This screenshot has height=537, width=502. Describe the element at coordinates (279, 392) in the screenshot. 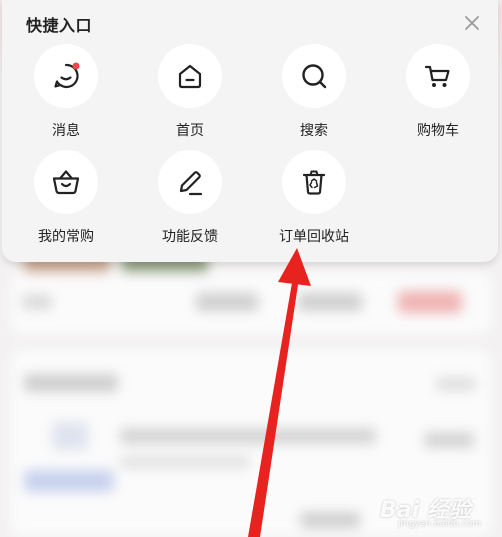

I see `annotation-arrow` at that location.